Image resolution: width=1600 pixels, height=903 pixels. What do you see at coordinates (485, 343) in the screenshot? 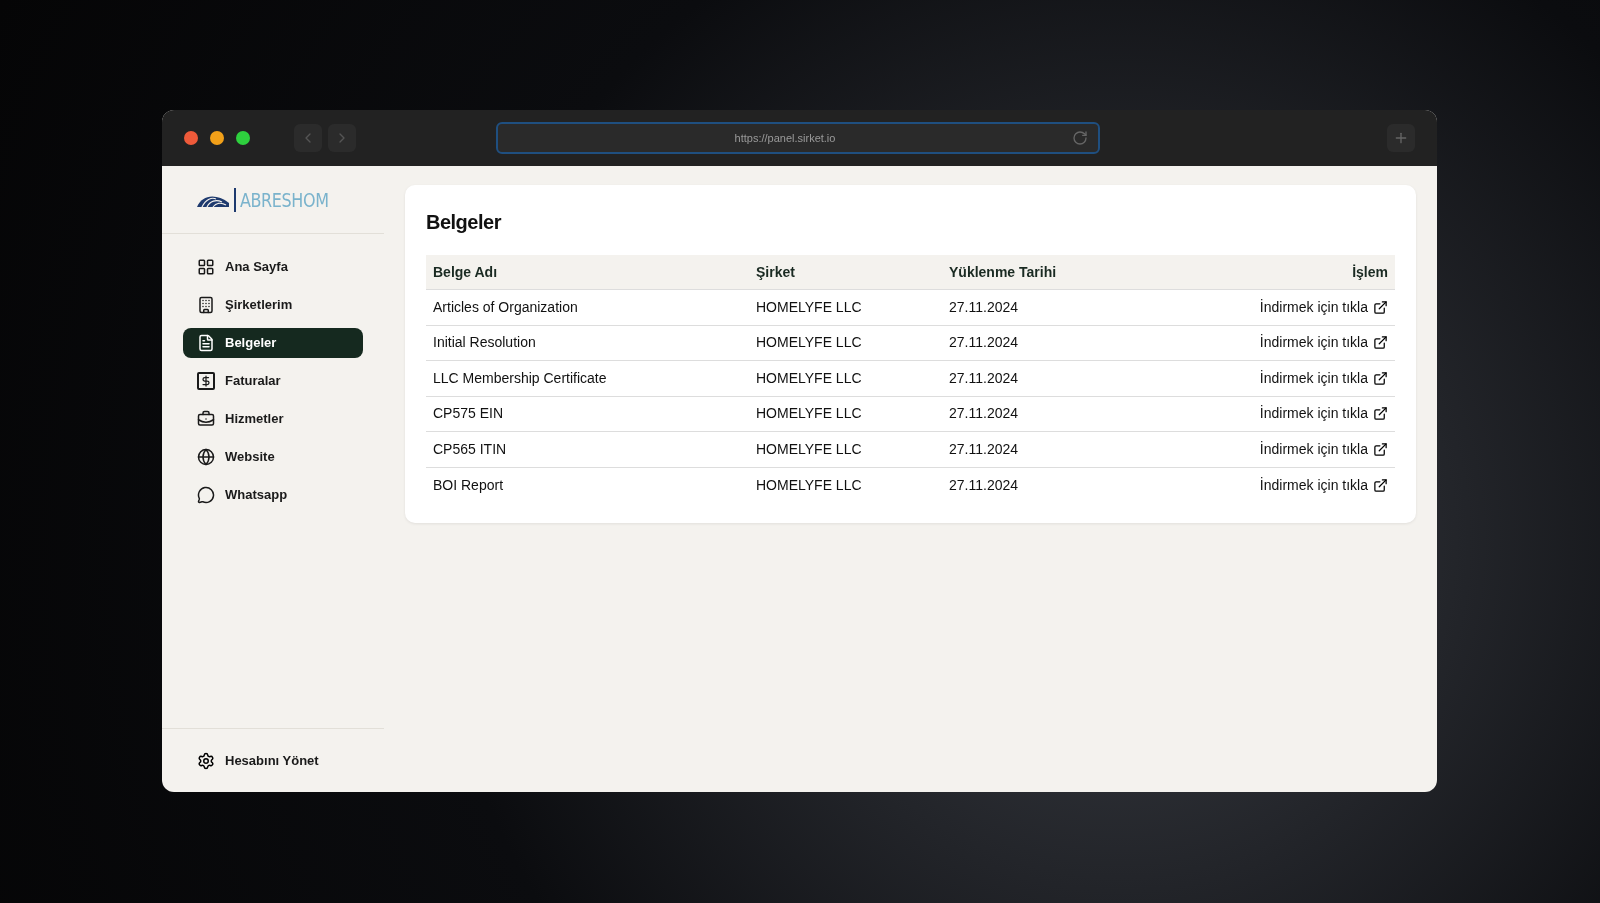
I see `table-cell-text: Initial Resolution` at bounding box center [485, 343].